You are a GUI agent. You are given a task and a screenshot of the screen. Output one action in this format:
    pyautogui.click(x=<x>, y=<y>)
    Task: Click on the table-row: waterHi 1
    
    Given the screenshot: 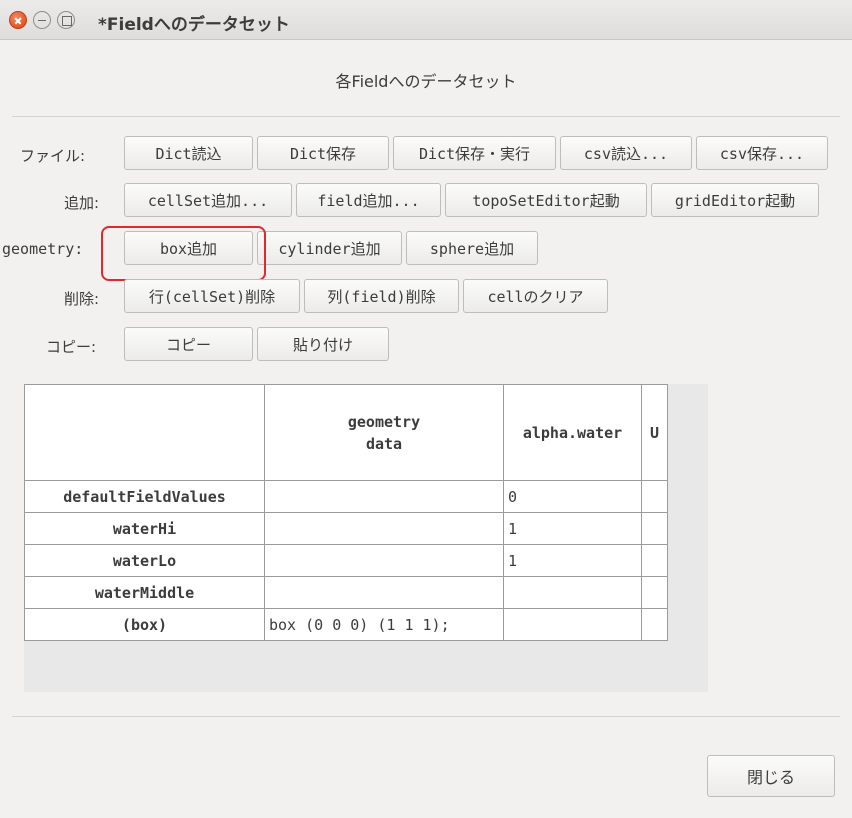 What is the action you would take?
    pyautogui.click(x=346, y=528)
    